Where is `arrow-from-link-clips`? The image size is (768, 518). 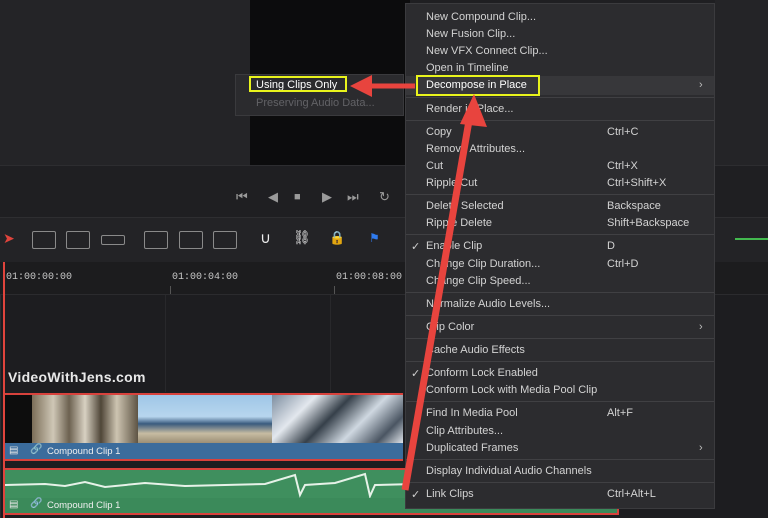
arrow-from-link-clips is located at coordinates (444, 292).